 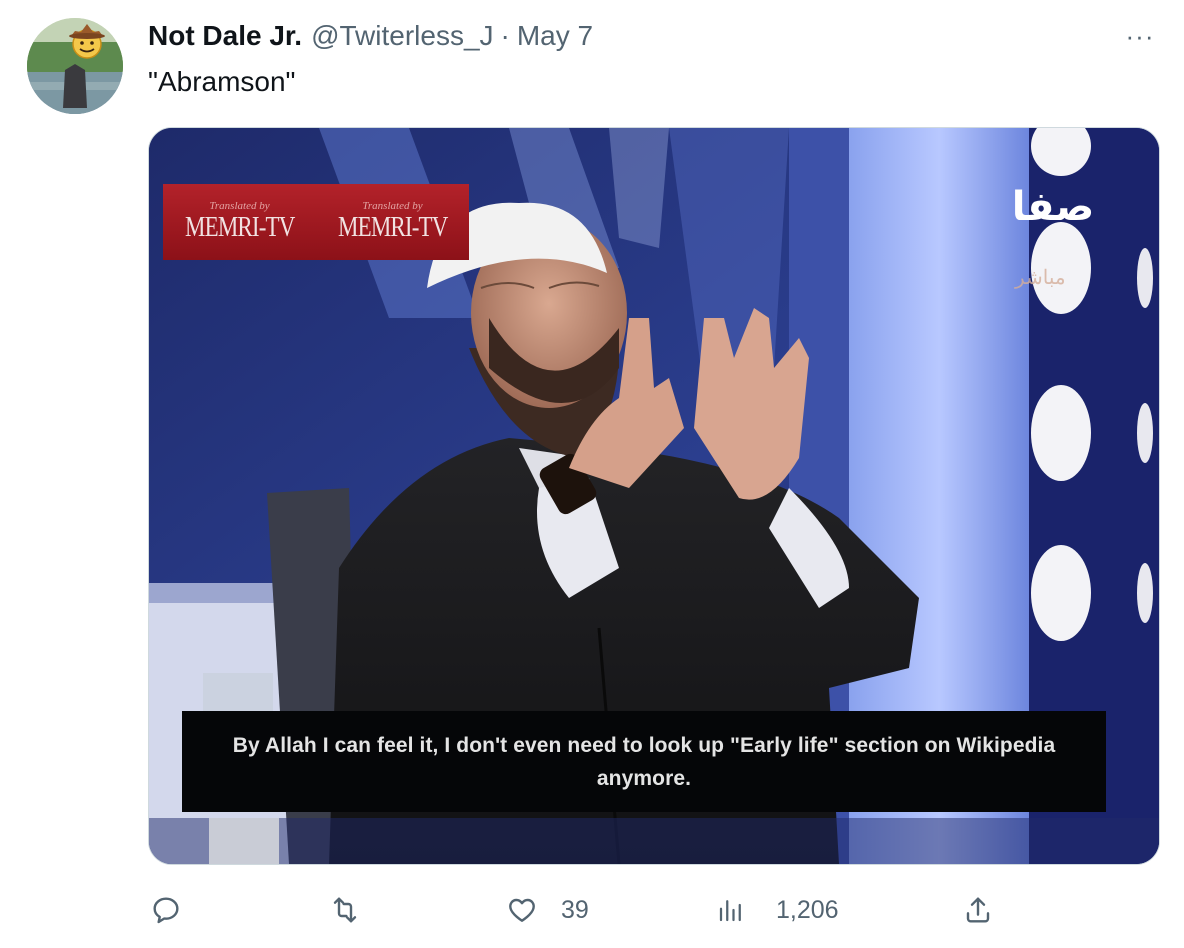 I want to click on retweet-icon, so click(x=345, y=910).